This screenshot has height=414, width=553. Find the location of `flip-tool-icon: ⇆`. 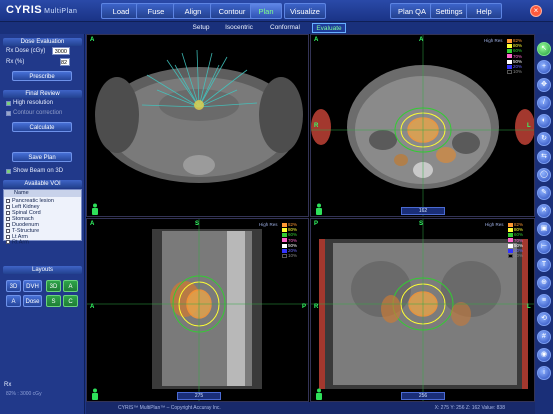

flip-tool-icon: ⇆ is located at coordinates (544, 157).